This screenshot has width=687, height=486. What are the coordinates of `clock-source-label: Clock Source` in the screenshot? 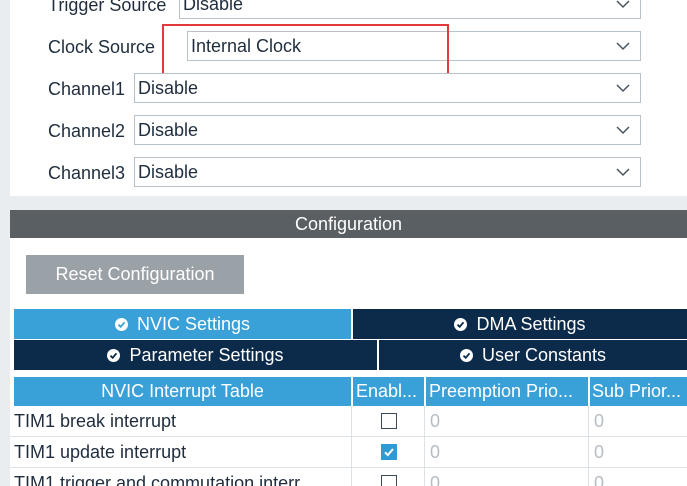 It's located at (102, 46).